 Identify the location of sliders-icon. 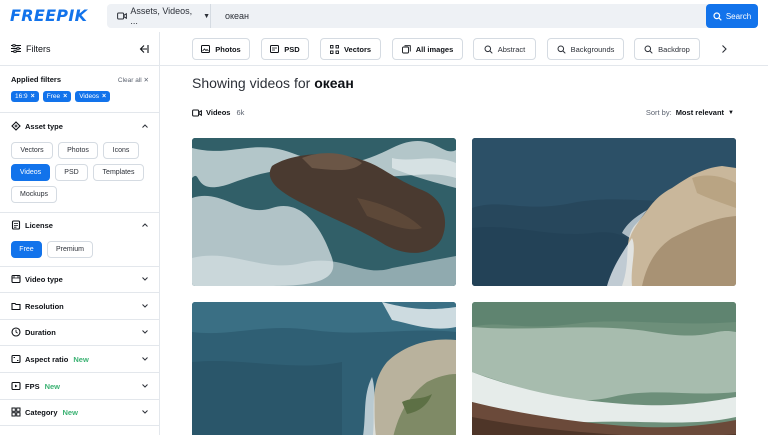
(16, 48).